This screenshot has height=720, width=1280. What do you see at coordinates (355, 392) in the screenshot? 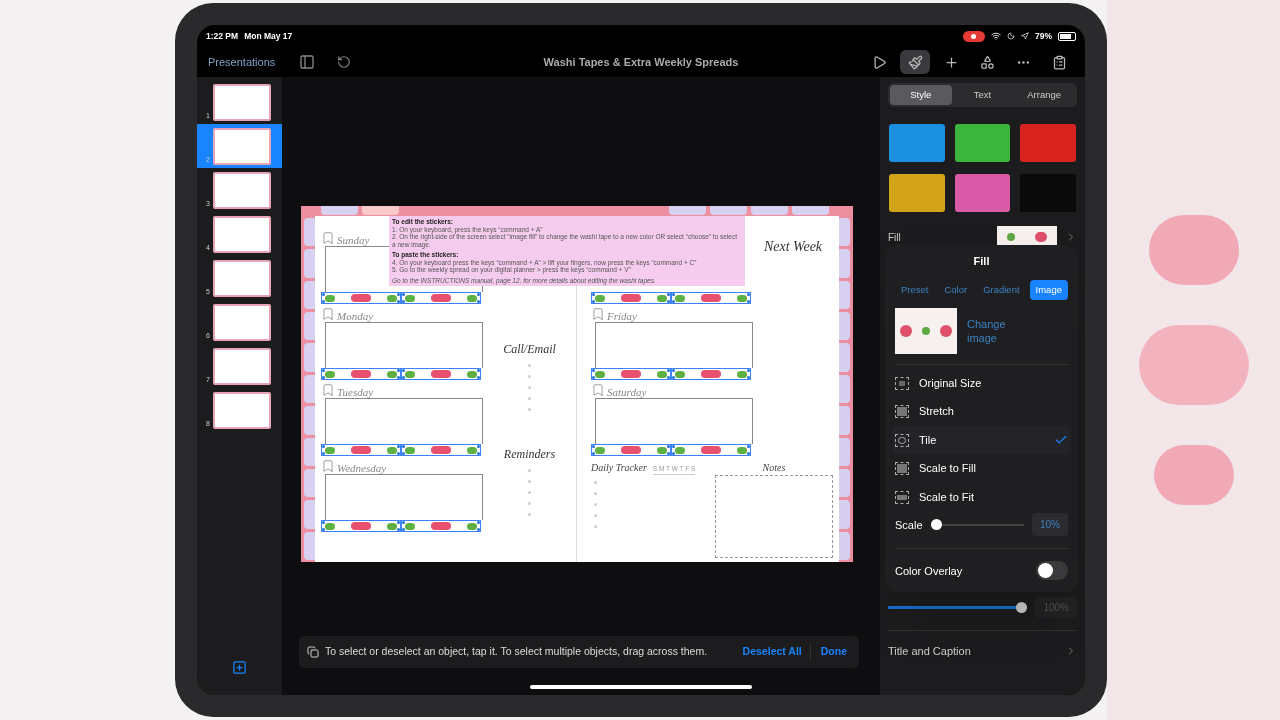
I see `day-label: Tuesday` at bounding box center [355, 392].